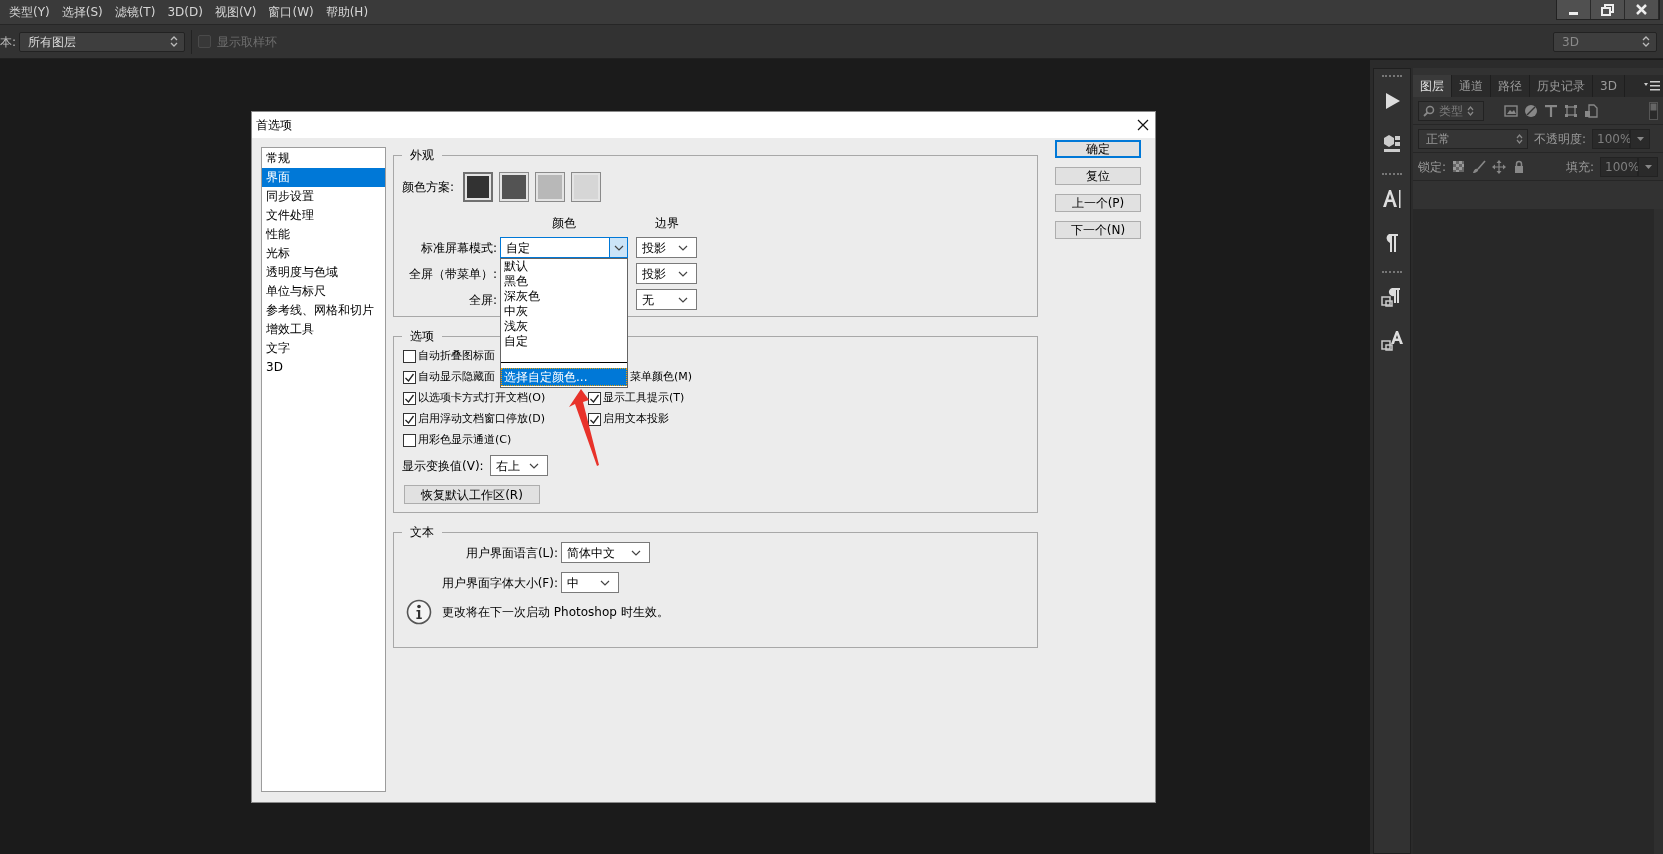 The width and height of the screenshot is (1663, 854). I want to click on search-icon, so click(1429, 110).